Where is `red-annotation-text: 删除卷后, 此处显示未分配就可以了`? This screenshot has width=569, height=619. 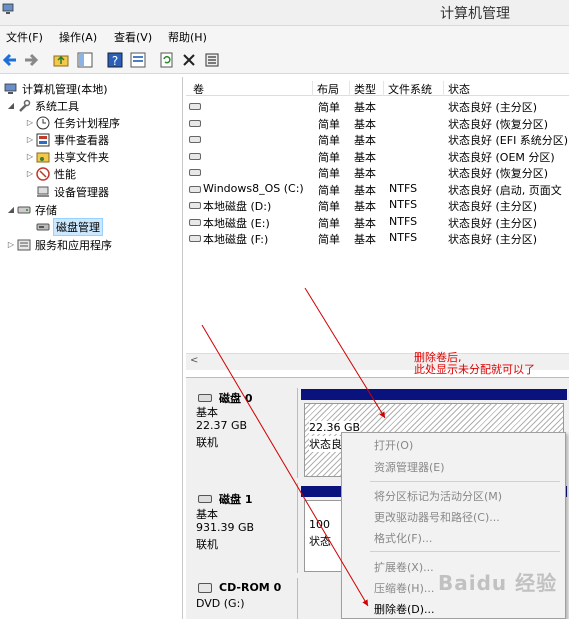 red-annotation-text: 删除卷后, 此处显示未分配就可以了 is located at coordinates (474, 363).